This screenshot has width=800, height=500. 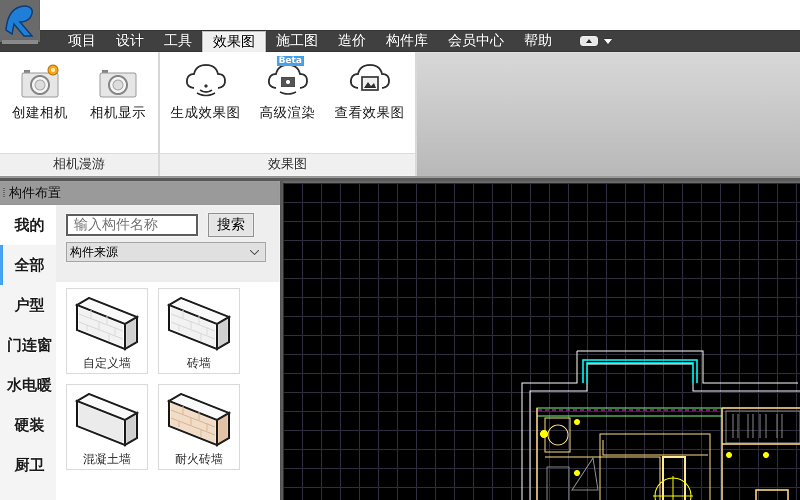 What do you see at coordinates (290, 61) in the screenshot?
I see `beta-badge: Beta` at bounding box center [290, 61].